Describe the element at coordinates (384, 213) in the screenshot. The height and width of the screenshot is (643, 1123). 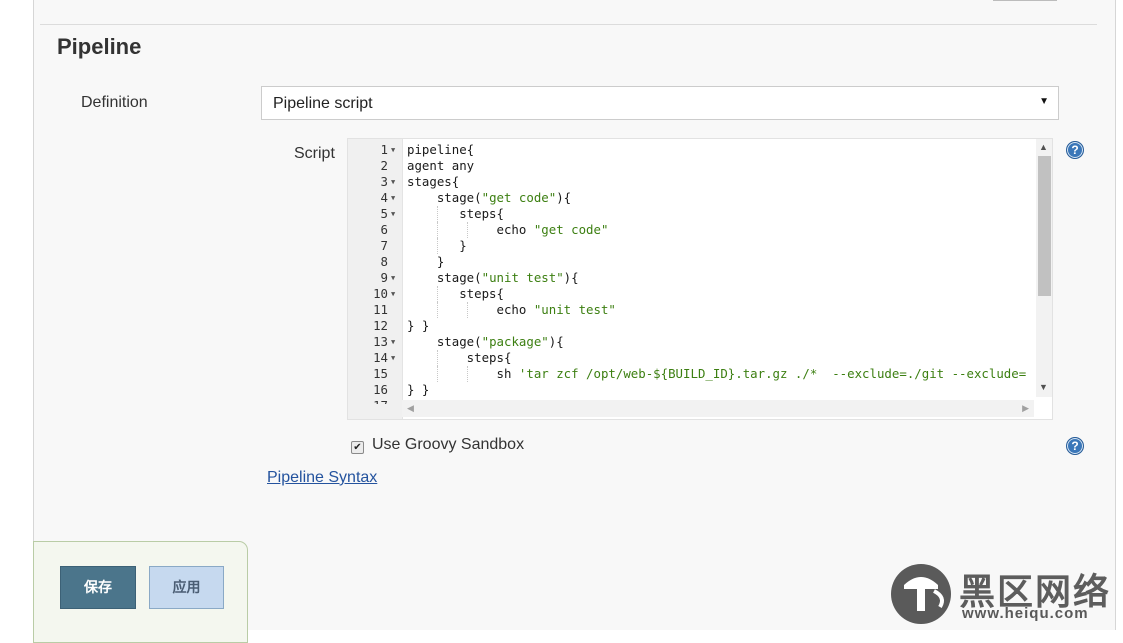
I see `line-number: 5` at that location.